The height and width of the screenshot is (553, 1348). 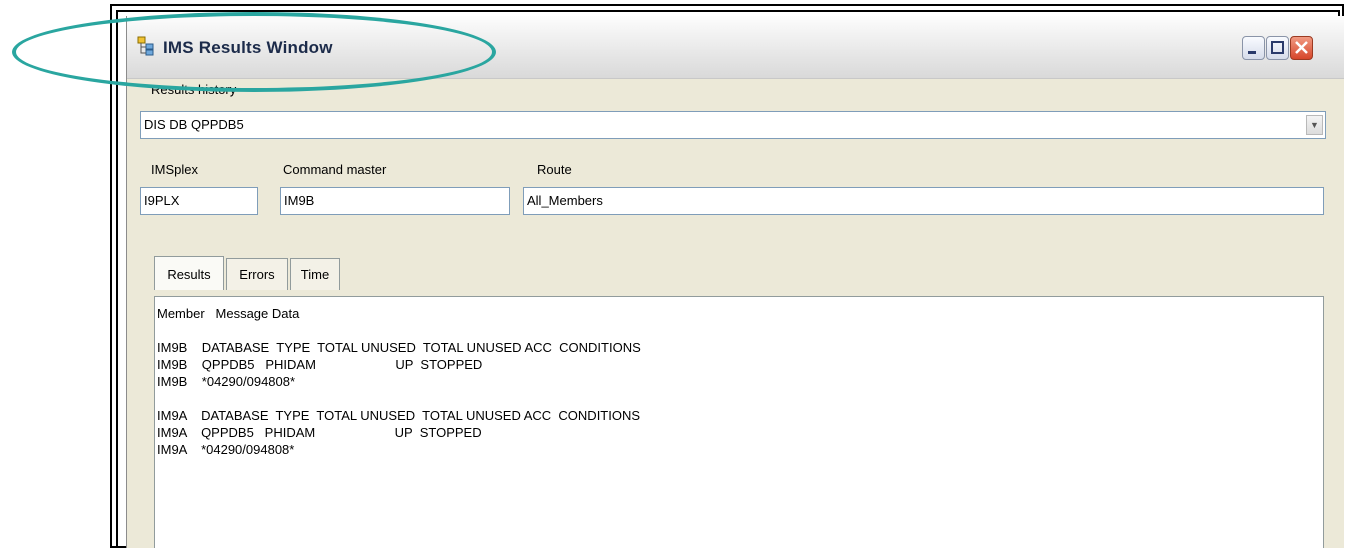 What do you see at coordinates (174, 169) in the screenshot?
I see `imsplex-label: IMSplex` at bounding box center [174, 169].